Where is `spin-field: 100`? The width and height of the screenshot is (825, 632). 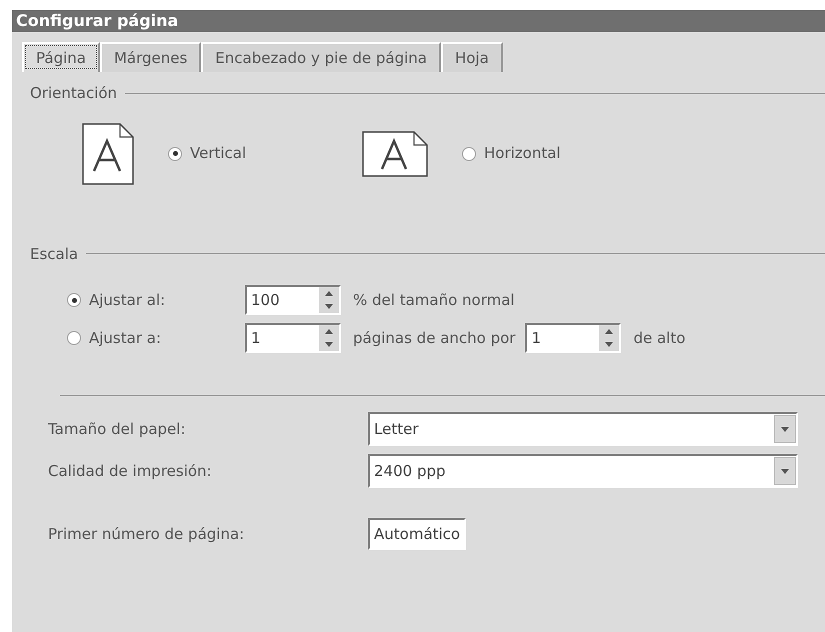
spin-field: 100 is located at coordinates (293, 300).